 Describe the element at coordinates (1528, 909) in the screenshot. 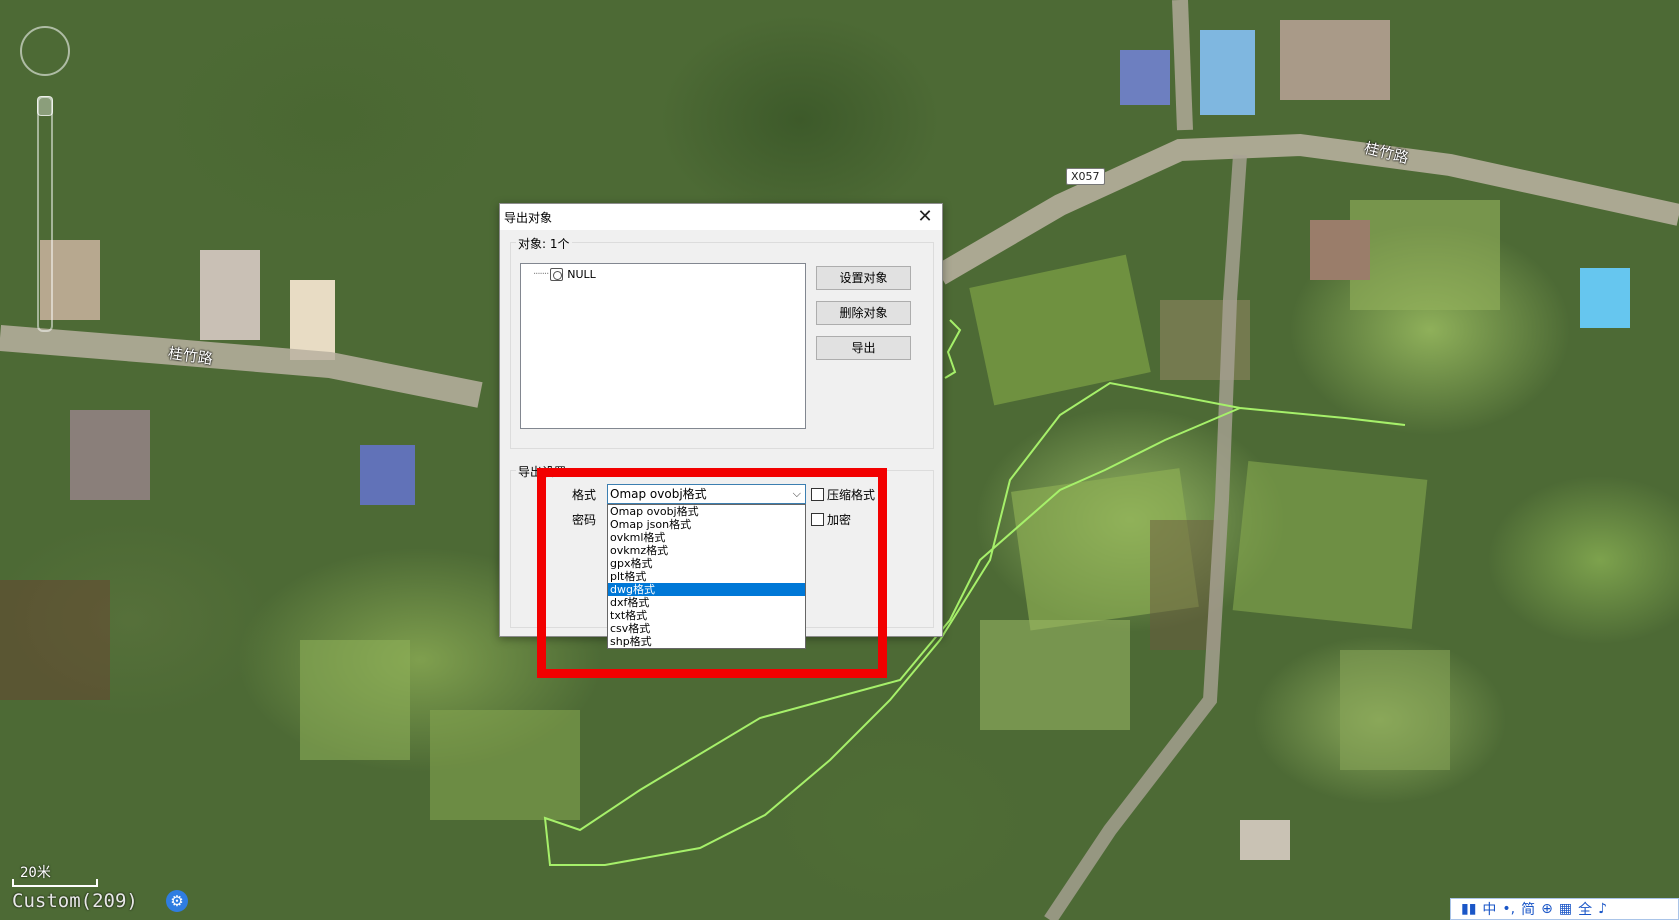

I see `ime-item-simplified: 简` at that location.